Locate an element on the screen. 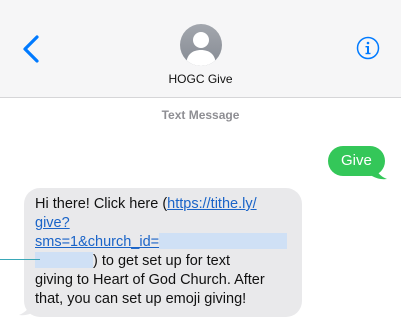 This screenshot has width=401, height=323. message-text: that, you can set up emoji giving! is located at coordinates (141, 299).